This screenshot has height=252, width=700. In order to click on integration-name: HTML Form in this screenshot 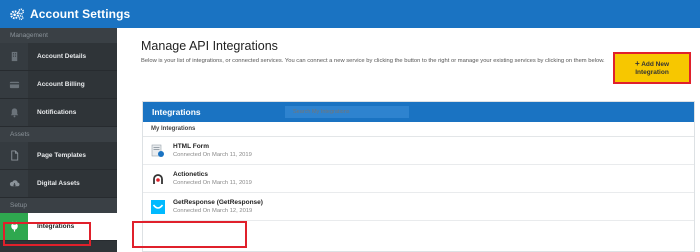, I will do `click(191, 146)`.